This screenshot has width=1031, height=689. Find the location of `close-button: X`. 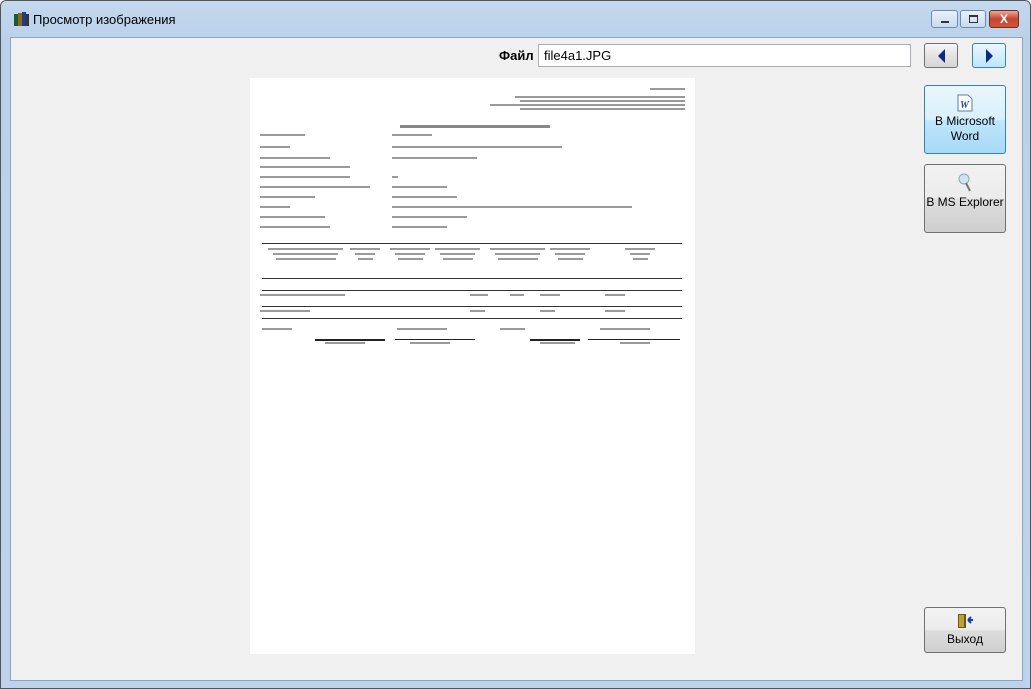

close-button: X is located at coordinates (1004, 19).